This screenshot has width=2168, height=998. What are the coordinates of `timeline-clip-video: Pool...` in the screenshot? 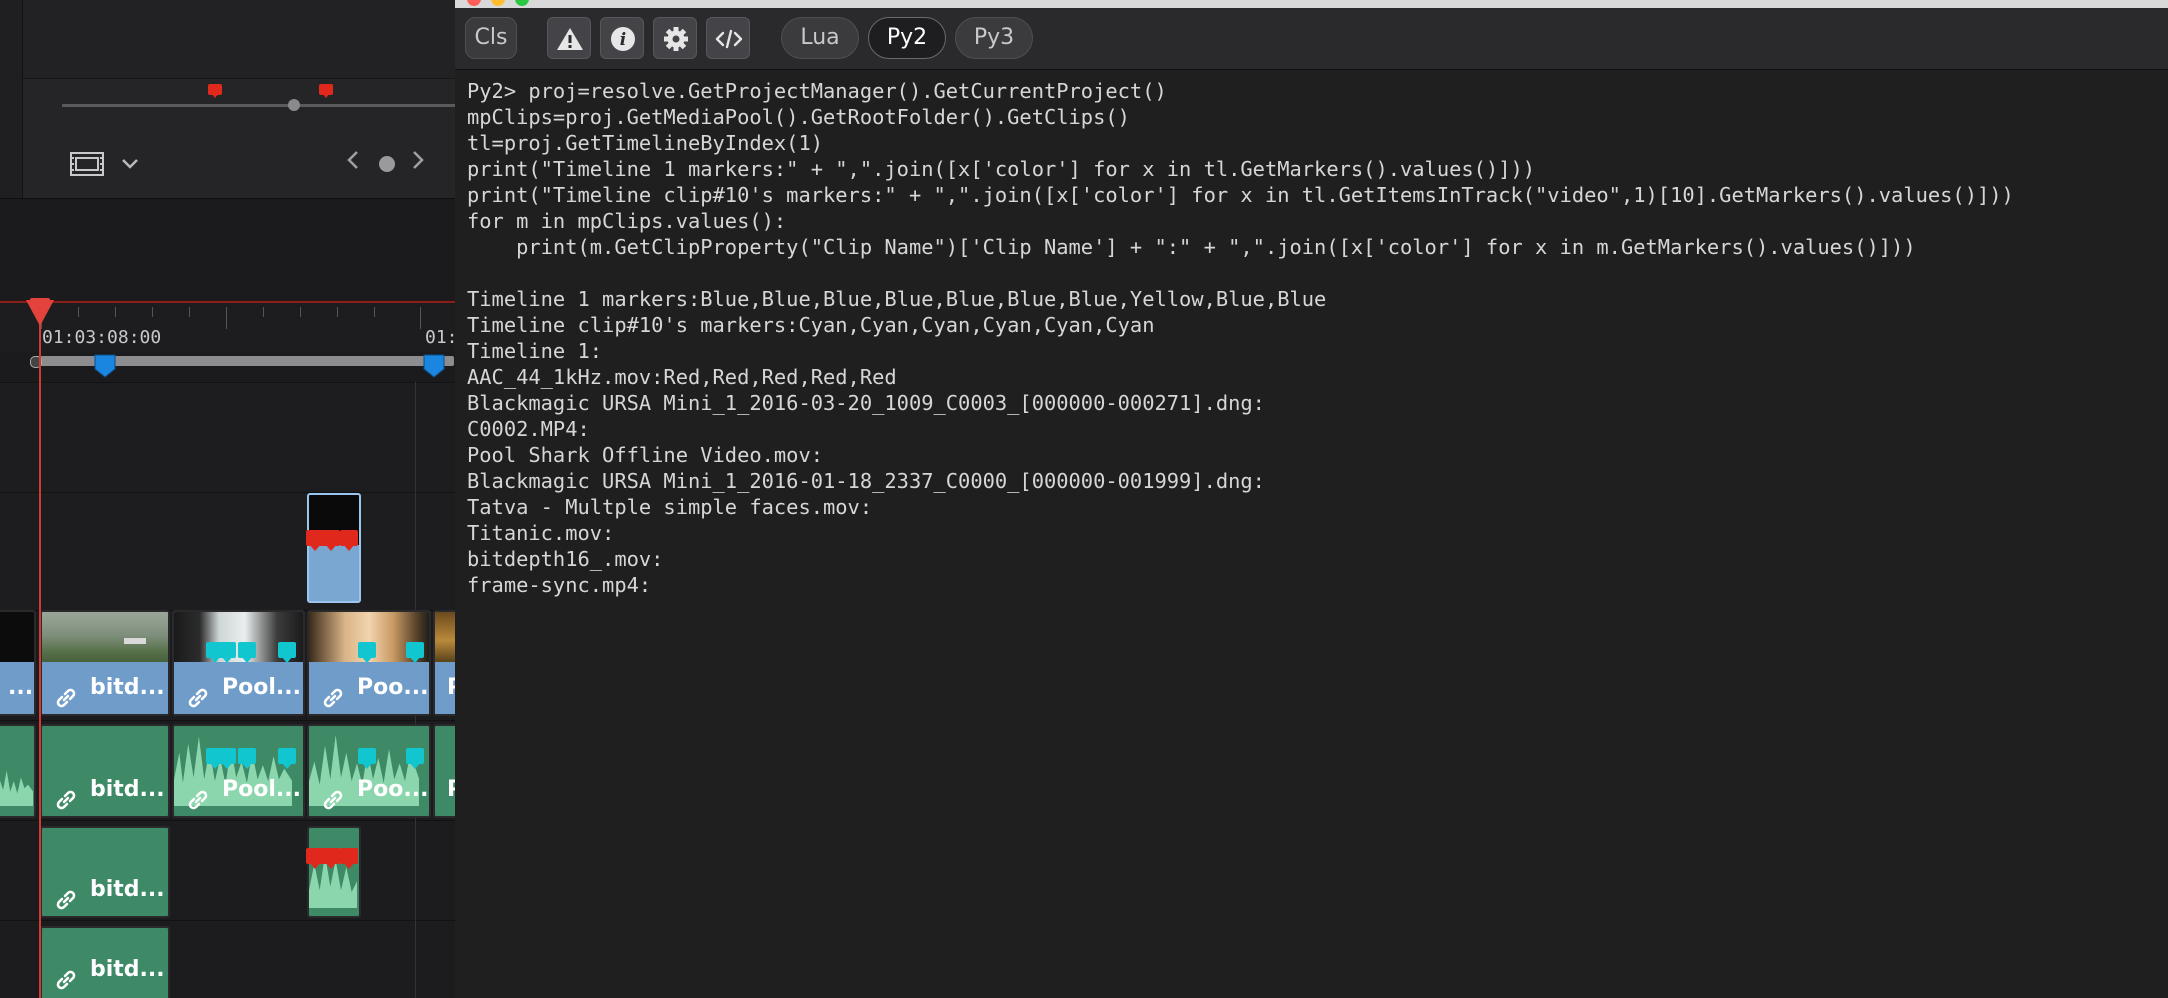 It's located at (238, 663).